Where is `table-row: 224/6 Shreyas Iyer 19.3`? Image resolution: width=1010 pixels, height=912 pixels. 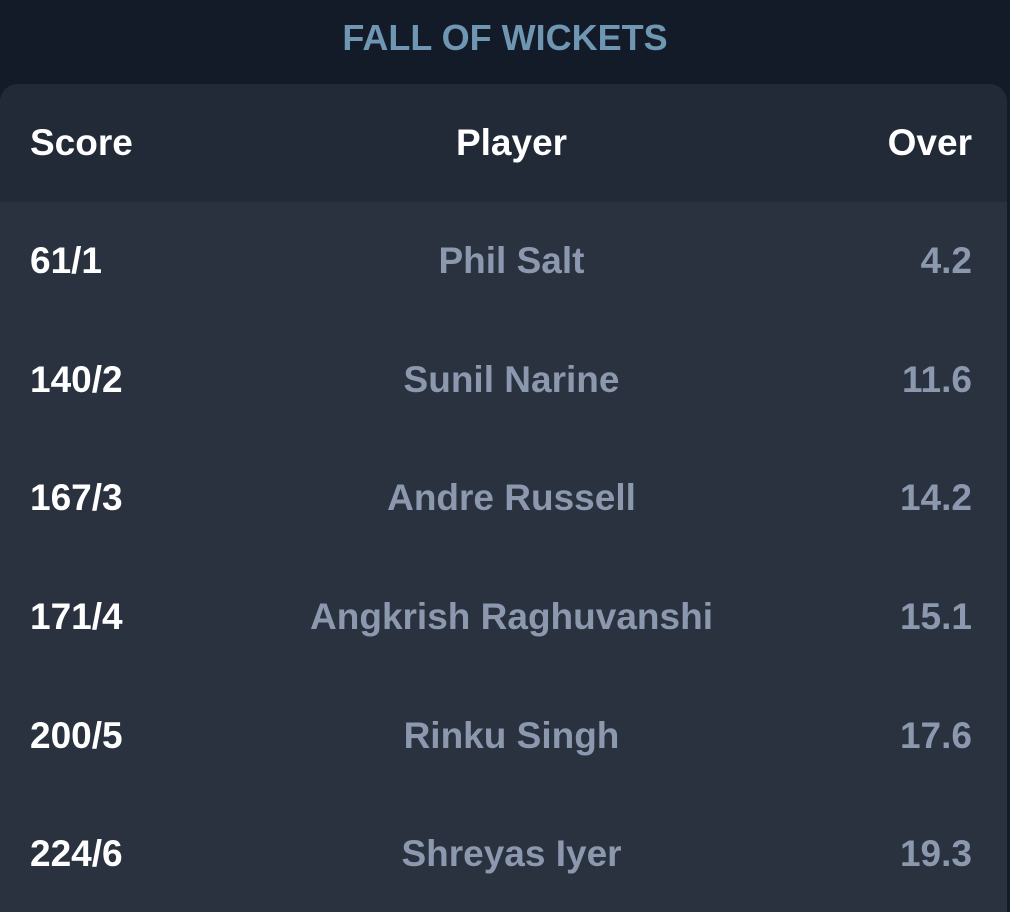
table-row: 224/6 Shreyas Iyer 19.3 is located at coordinates (503, 853).